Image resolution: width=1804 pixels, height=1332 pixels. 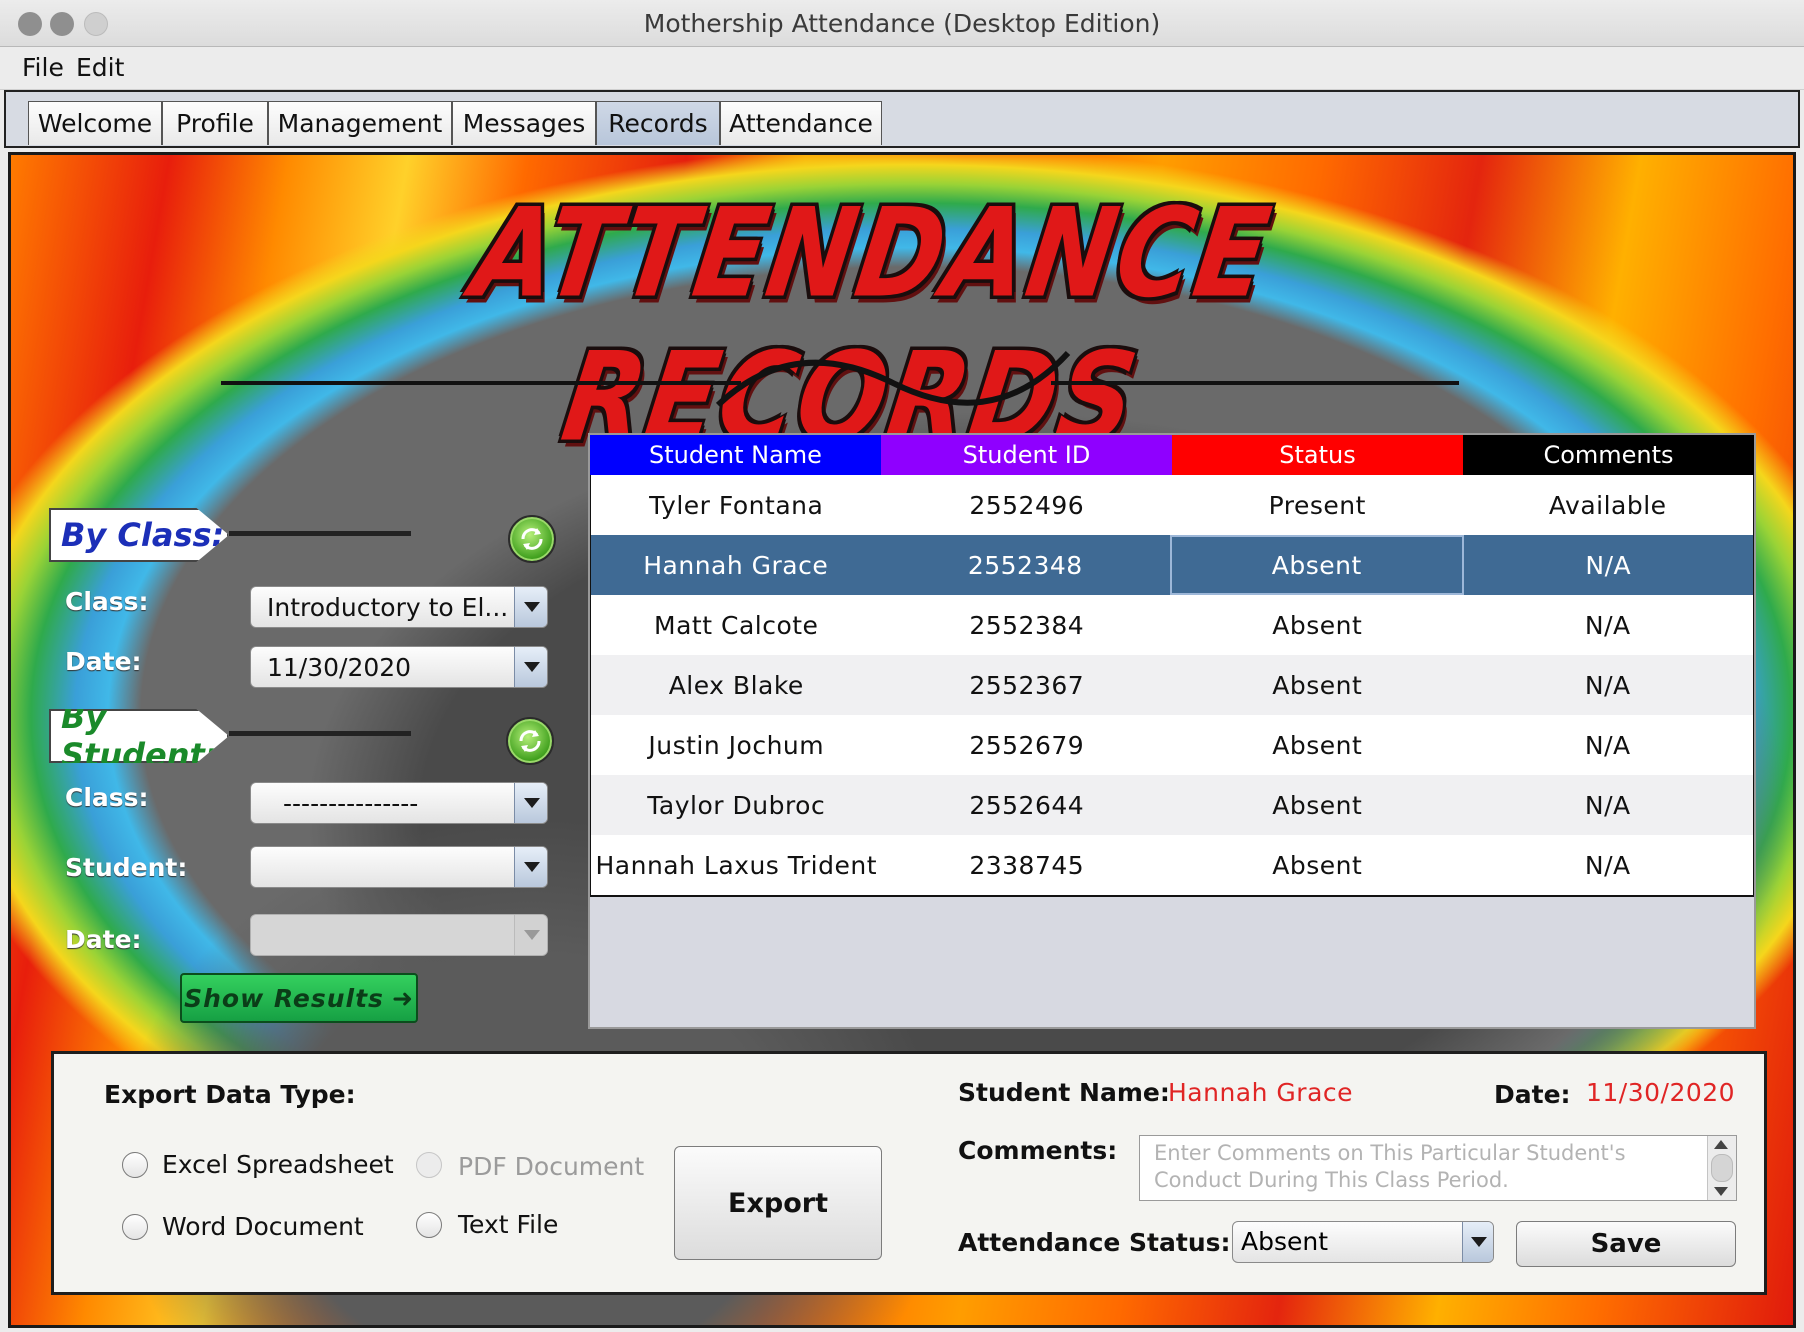 I want to click on by-student-divider, so click(x=320, y=733).